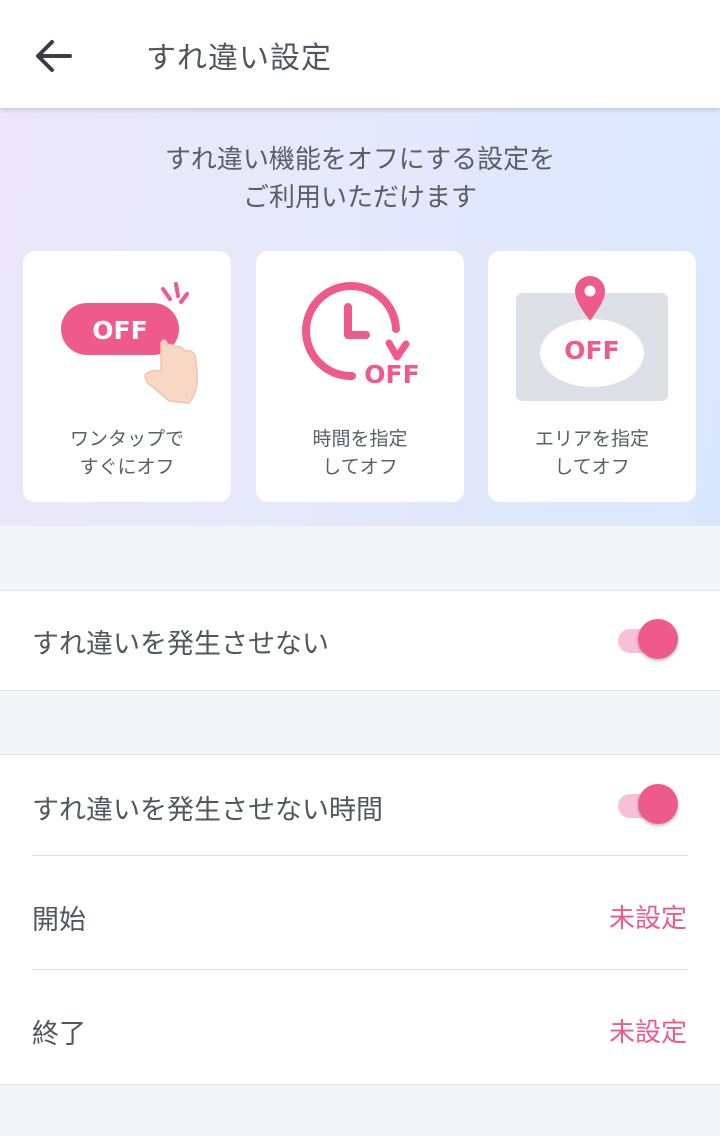  What do you see at coordinates (359, 198) in the screenshot?
I see `banner-message-line2: ご利用いただけます` at bounding box center [359, 198].